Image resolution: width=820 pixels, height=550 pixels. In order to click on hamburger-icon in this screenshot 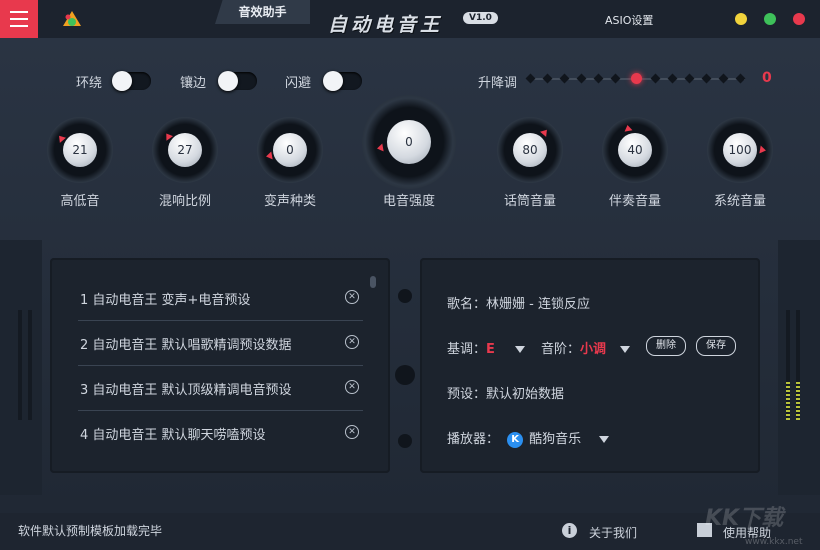, I will do `click(19, 19)`.